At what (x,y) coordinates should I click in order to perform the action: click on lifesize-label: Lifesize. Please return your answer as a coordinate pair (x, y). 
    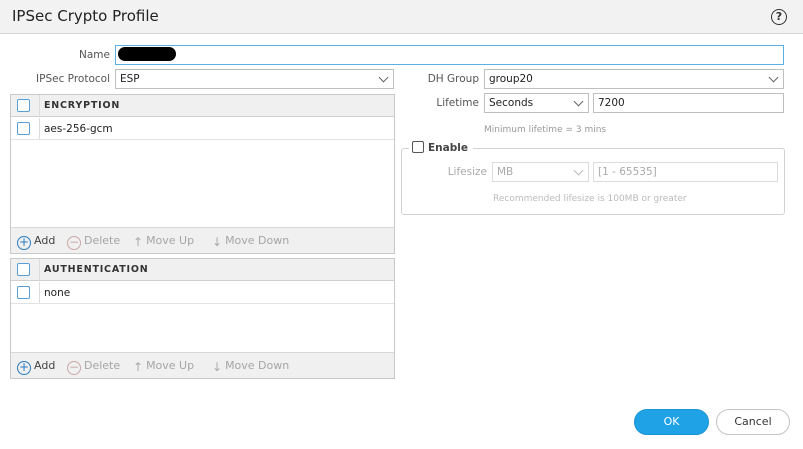
    Looking at the image, I should click on (467, 172).